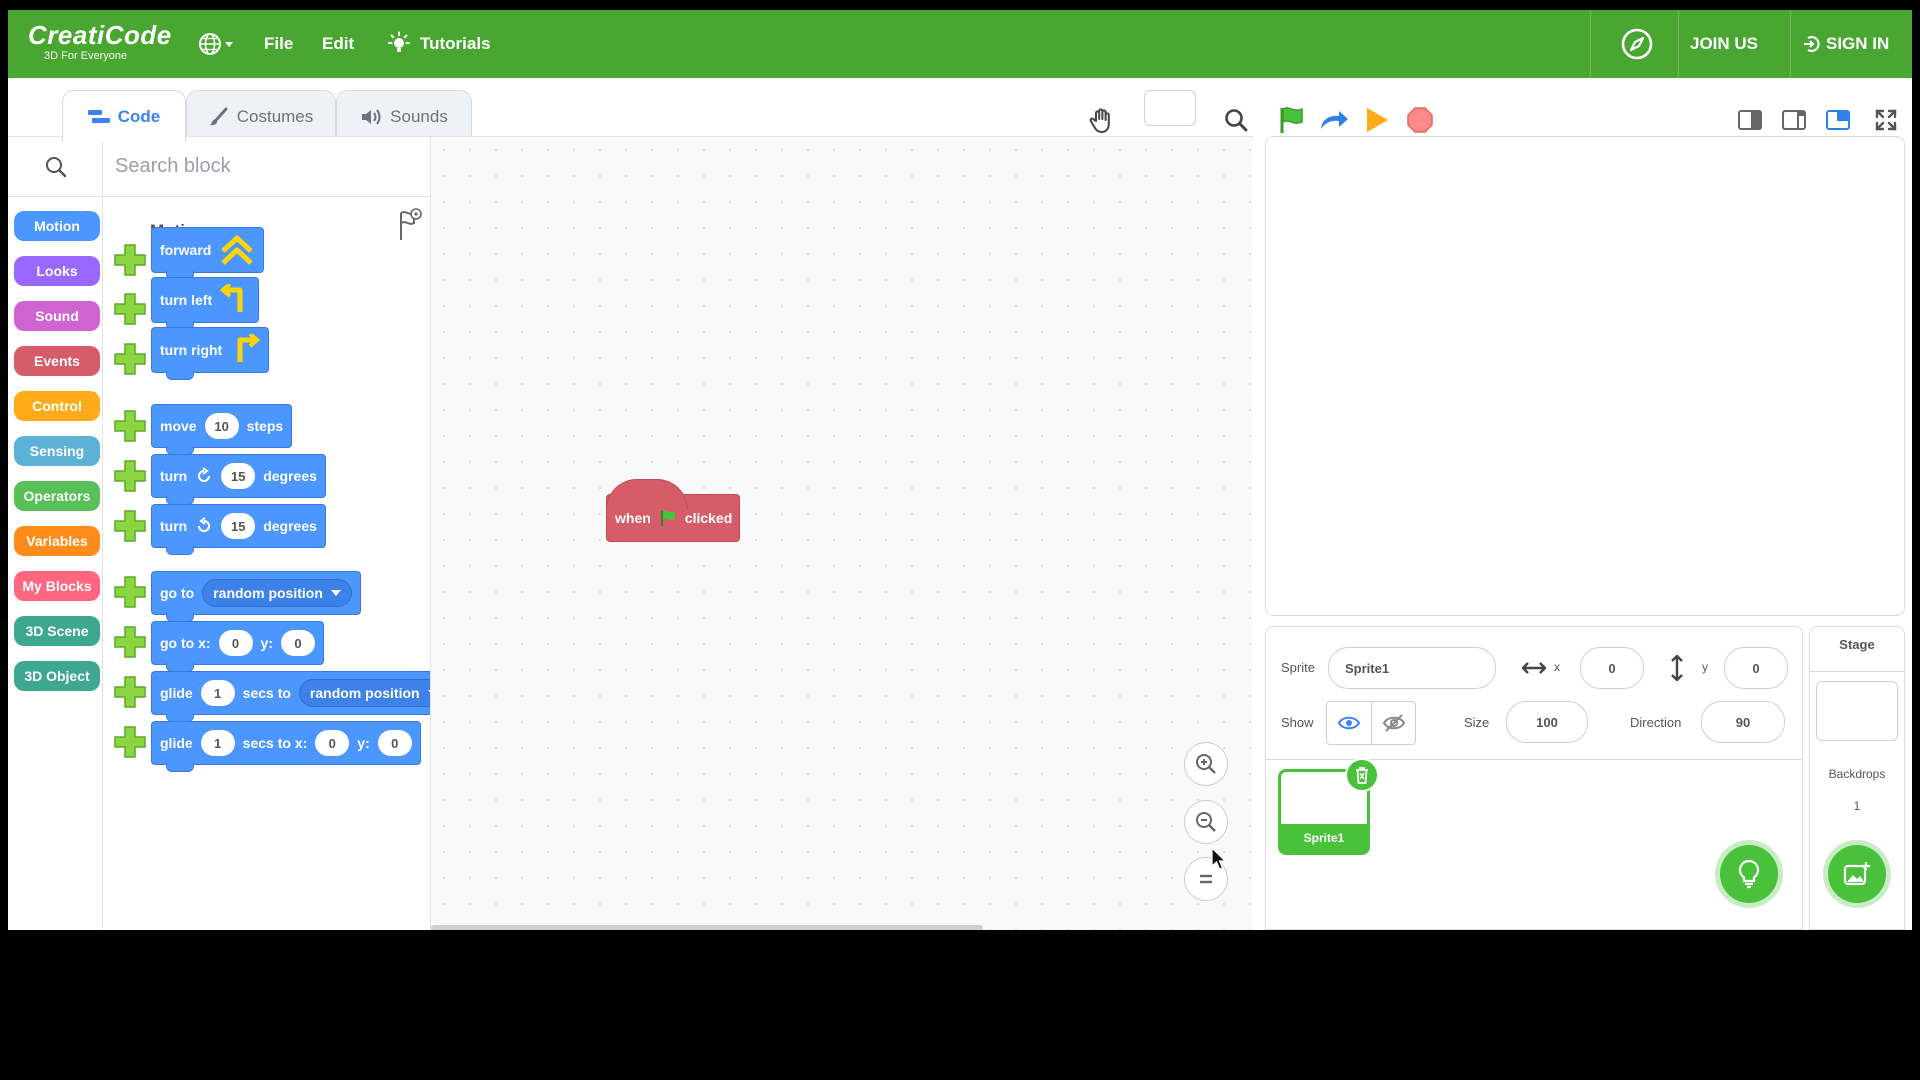 The height and width of the screenshot is (1080, 1920). What do you see at coordinates (1724, 44) in the screenshot?
I see `join-us-button: JOIN US` at bounding box center [1724, 44].